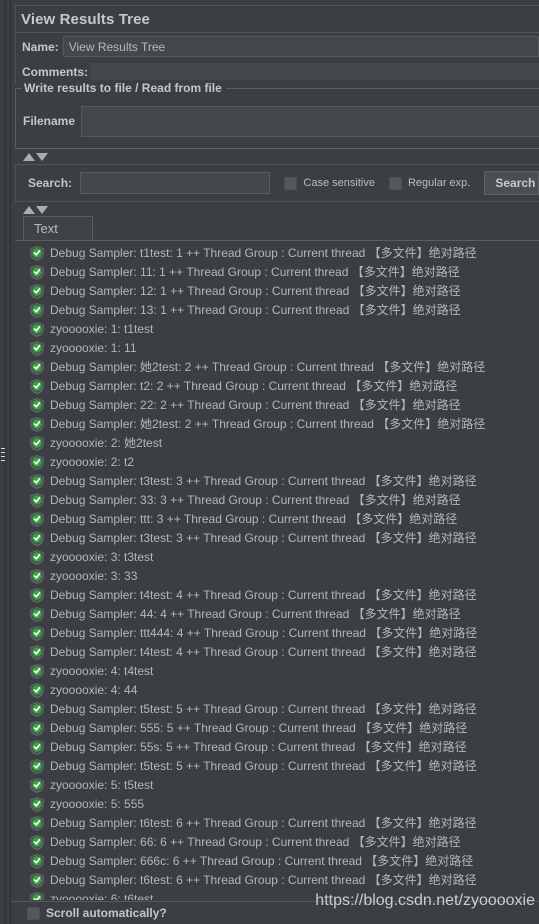 The image size is (539, 924). What do you see at coordinates (429, 183) in the screenshot?
I see `regular-exp-checkbox-group: Regular exp.` at bounding box center [429, 183].